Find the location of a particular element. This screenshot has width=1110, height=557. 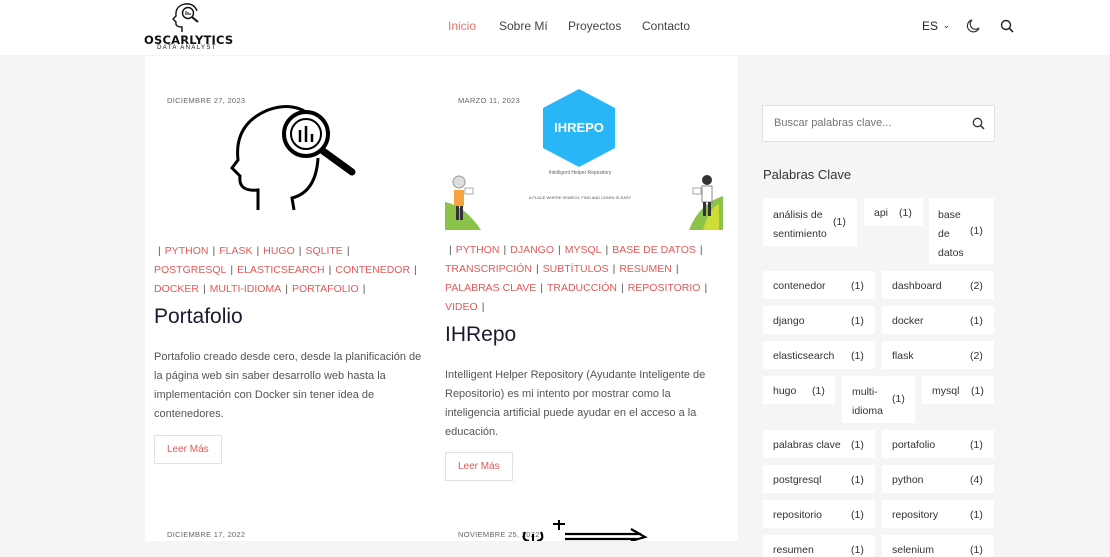

chevron-down-icon: ⌄ is located at coordinates (946, 25).